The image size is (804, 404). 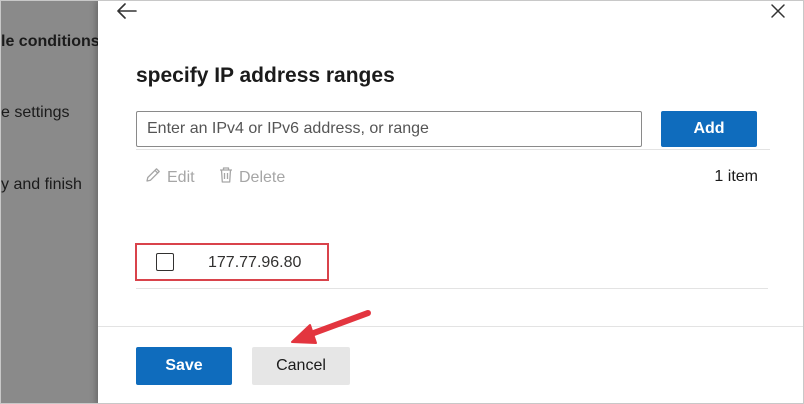 I want to click on back-arrow-icon, so click(x=127, y=12).